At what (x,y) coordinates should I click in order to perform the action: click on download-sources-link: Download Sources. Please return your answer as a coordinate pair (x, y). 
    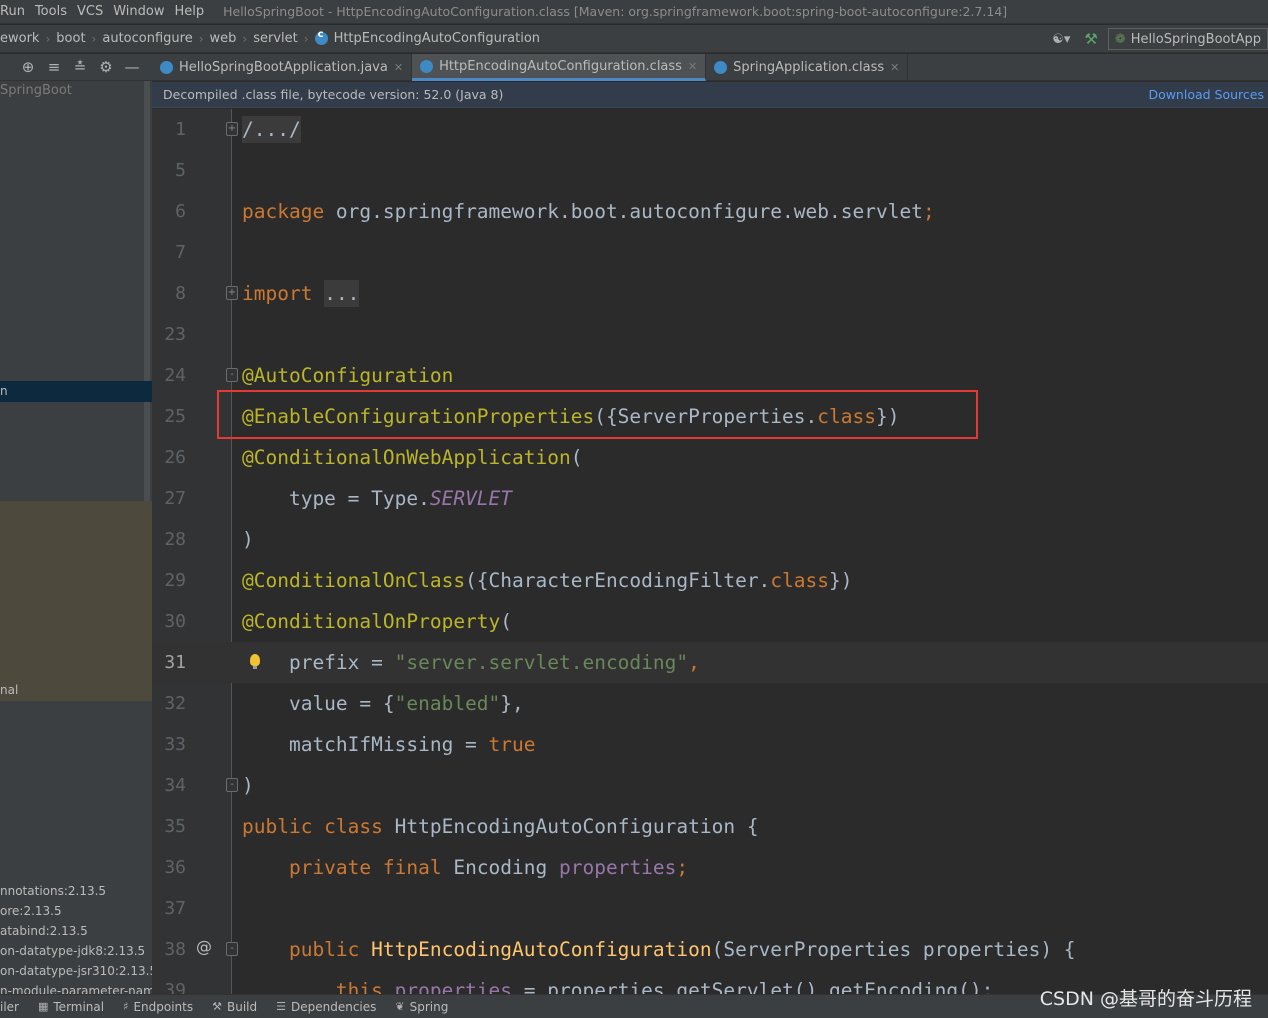
    Looking at the image, I should click on (1206, 94).